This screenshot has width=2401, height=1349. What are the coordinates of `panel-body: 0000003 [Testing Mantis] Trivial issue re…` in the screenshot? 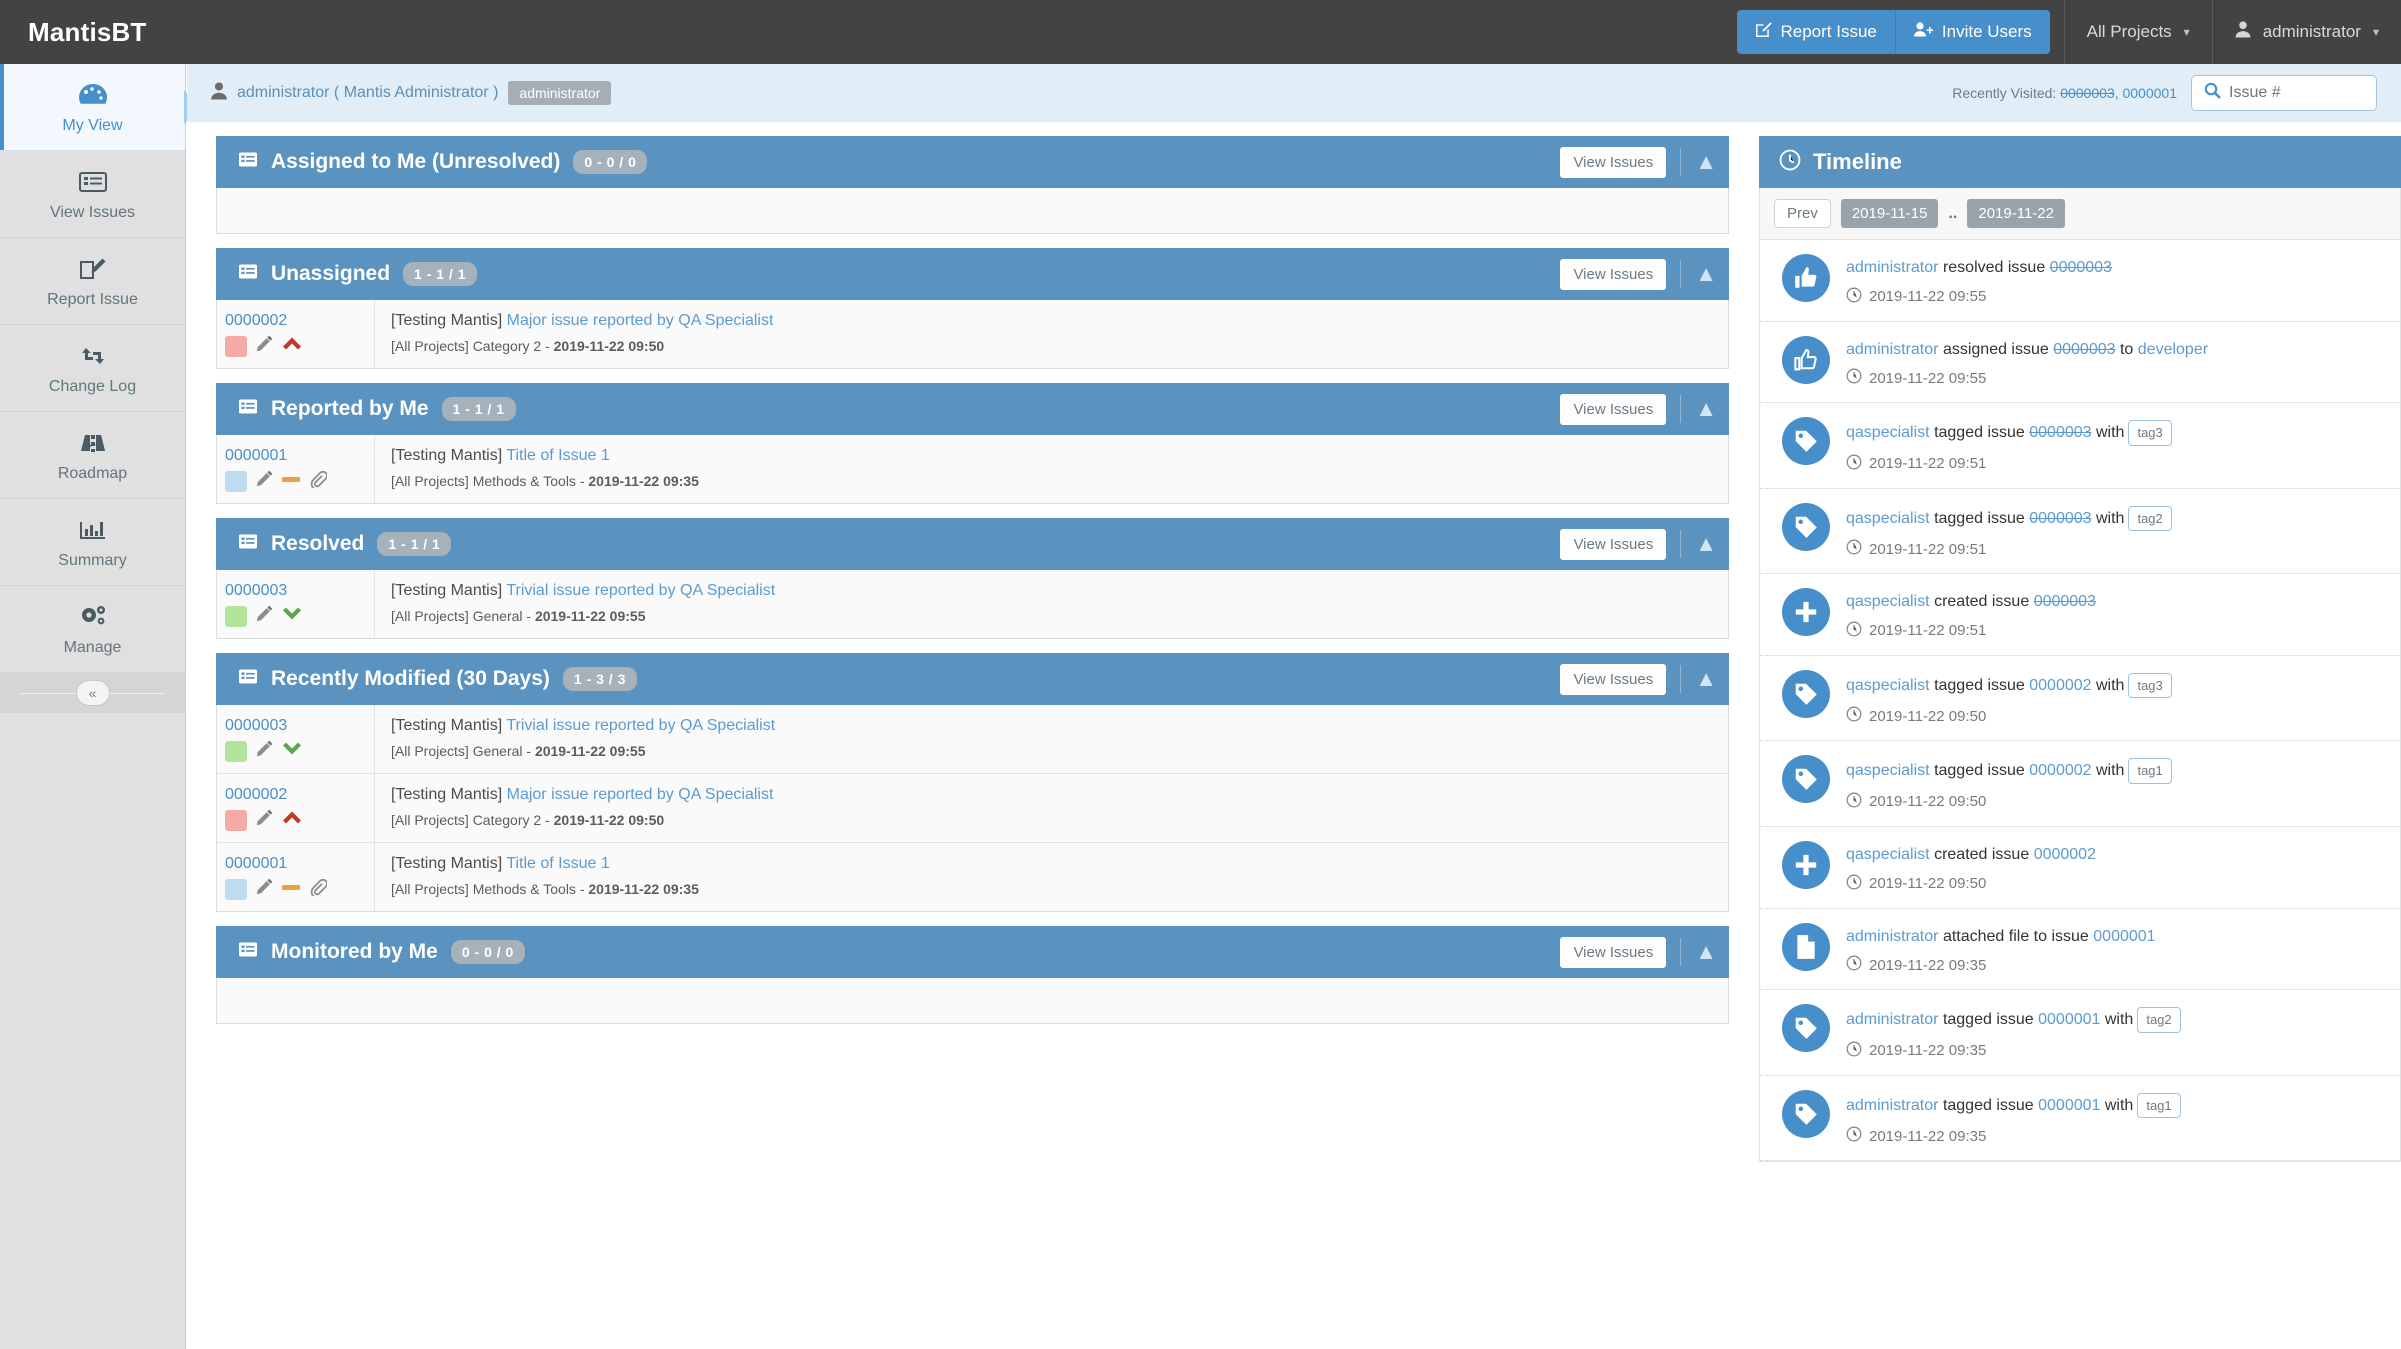 It's located at (972, 808).